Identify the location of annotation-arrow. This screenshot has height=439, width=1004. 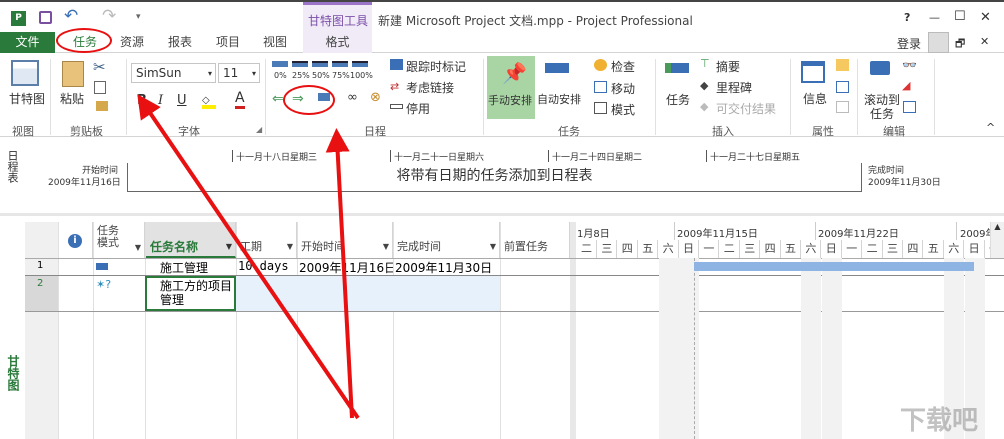
(339, 273).